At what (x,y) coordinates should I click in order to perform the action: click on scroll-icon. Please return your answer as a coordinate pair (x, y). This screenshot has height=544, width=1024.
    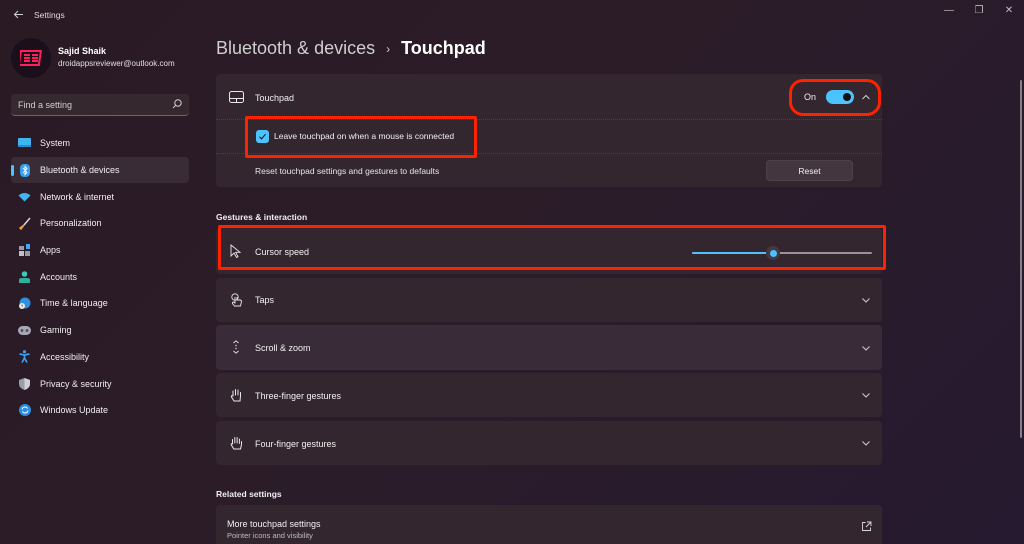
    Looking at the image, I should click on (236, 347).